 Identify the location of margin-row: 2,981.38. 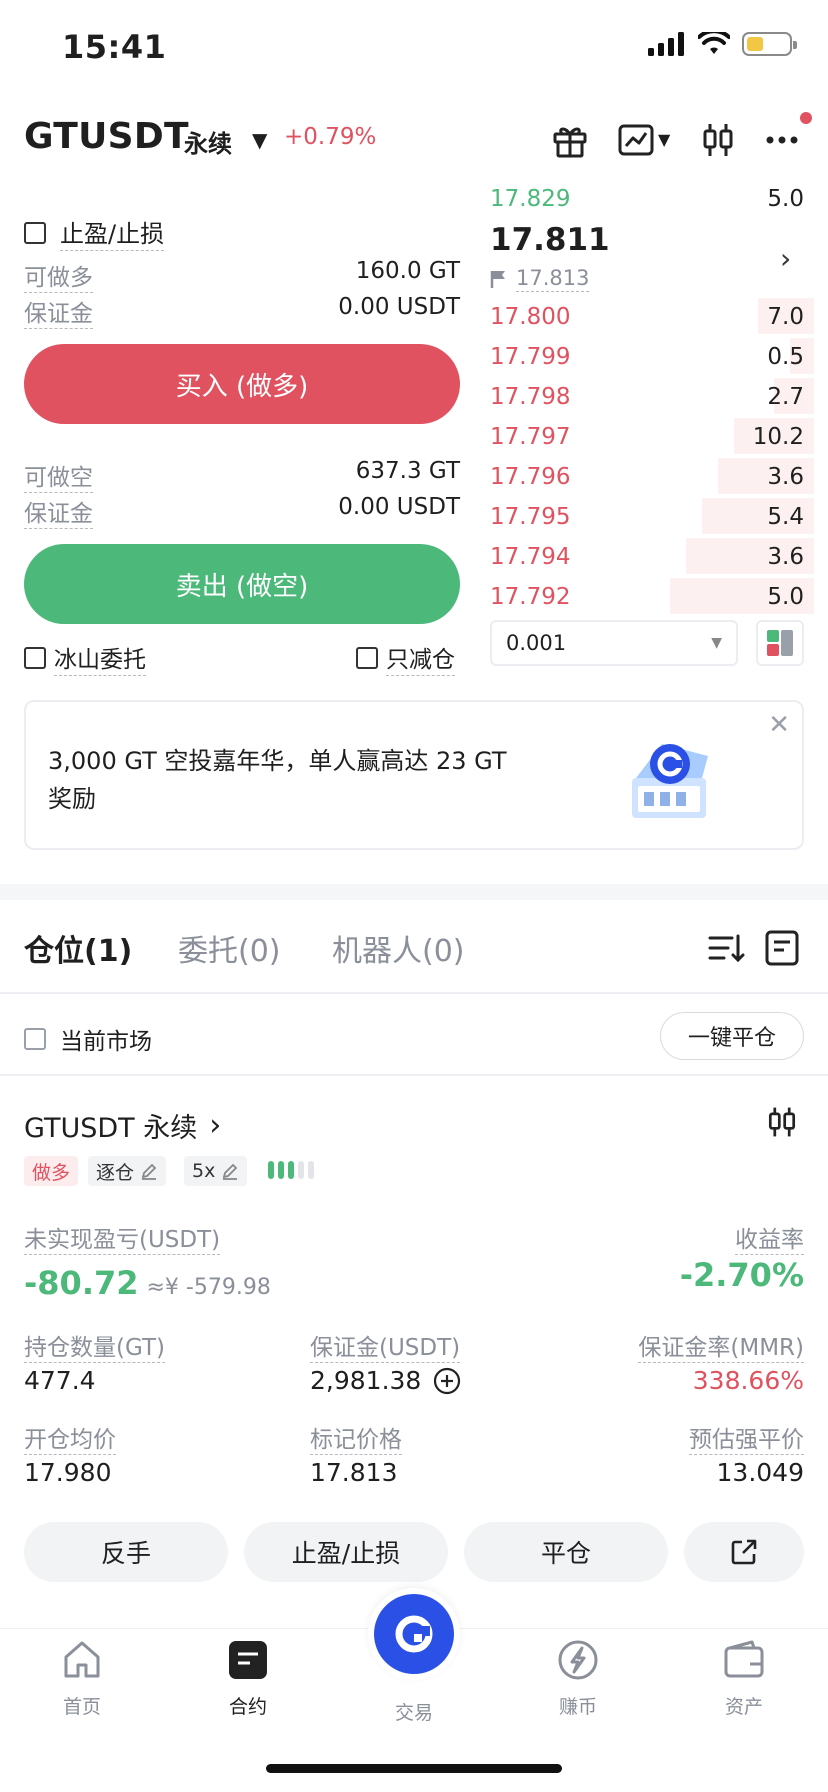
(385, 1380).